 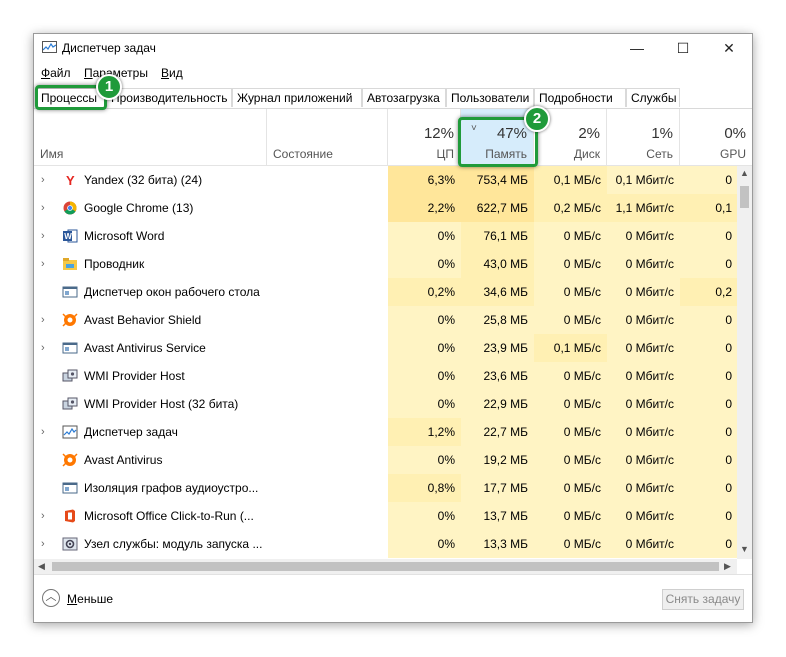 What do you see at coordinates (41, 566) in the screenshot?
I see `scroll-left-icon: ◀` at bounding box center [41, 566].